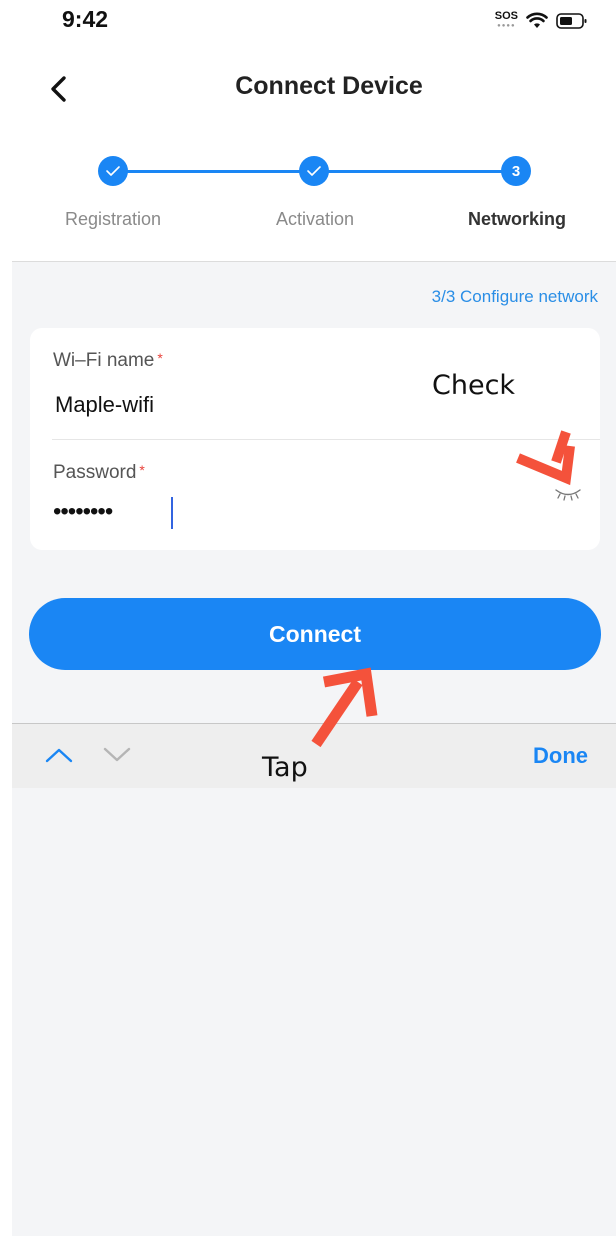 Image resolution: width=616 pixels, height=1236 pixels. What do you see at coordinates (104, 405) in the screenshot?
I see `wifi-name-input: Maple-wifi` at bounding box center [104, 405].